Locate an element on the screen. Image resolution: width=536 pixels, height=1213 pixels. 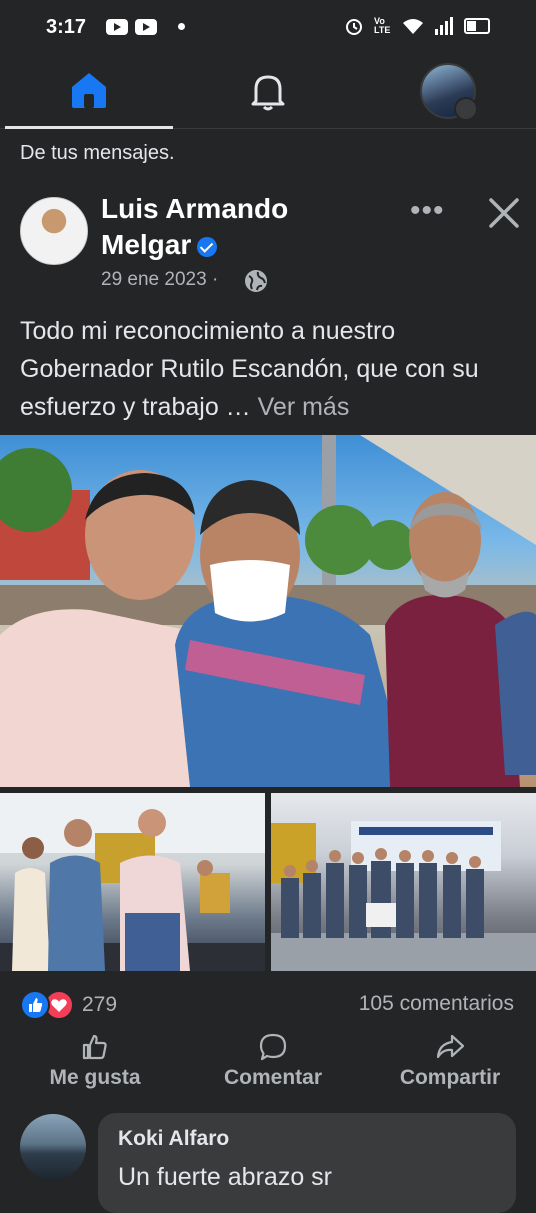
post-date: 29 ene 2023 · is located at coordinates (159, 280).